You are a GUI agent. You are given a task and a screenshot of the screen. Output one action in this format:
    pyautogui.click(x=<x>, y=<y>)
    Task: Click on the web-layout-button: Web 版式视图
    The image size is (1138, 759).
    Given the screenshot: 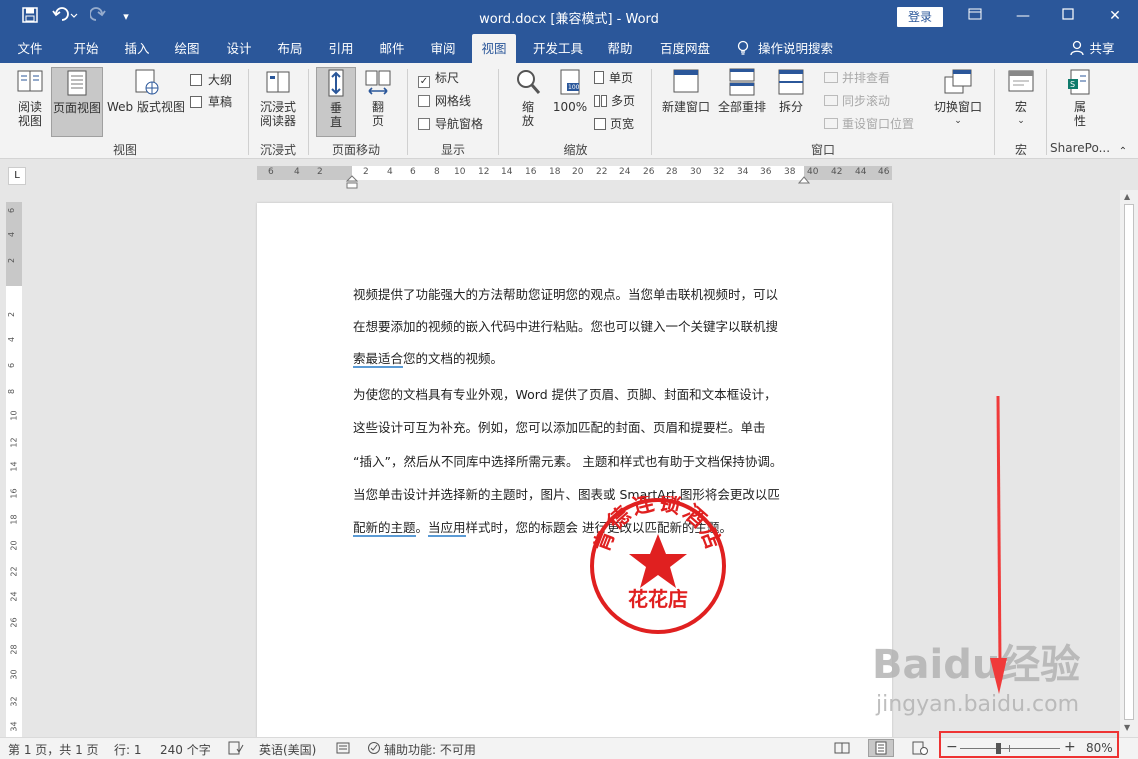 What is the action you would take?
    pyautogui.click(x=146, y=102)
    